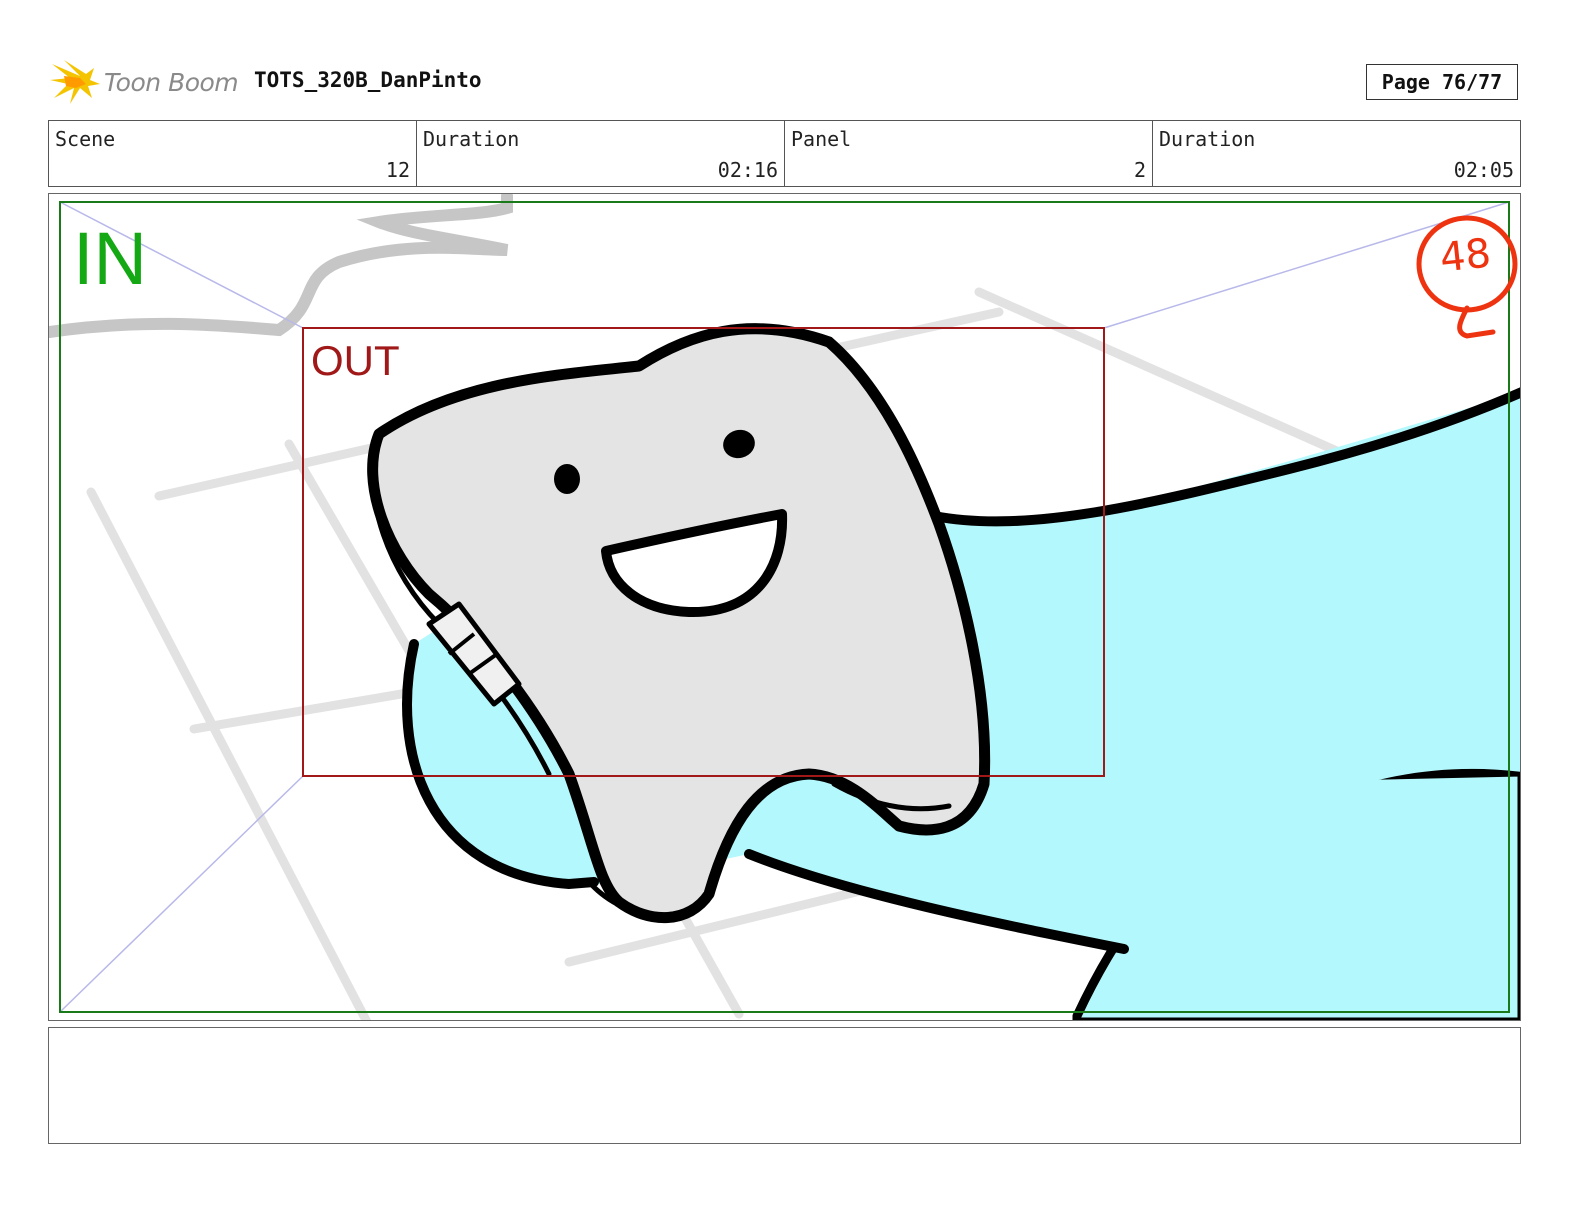 The width and height of the screenshot is (1582, 1225). What do you see at coordinates (1139, 170) in the screenshot?
I see `panel-value: 2` at bounding box center [1139, 170].